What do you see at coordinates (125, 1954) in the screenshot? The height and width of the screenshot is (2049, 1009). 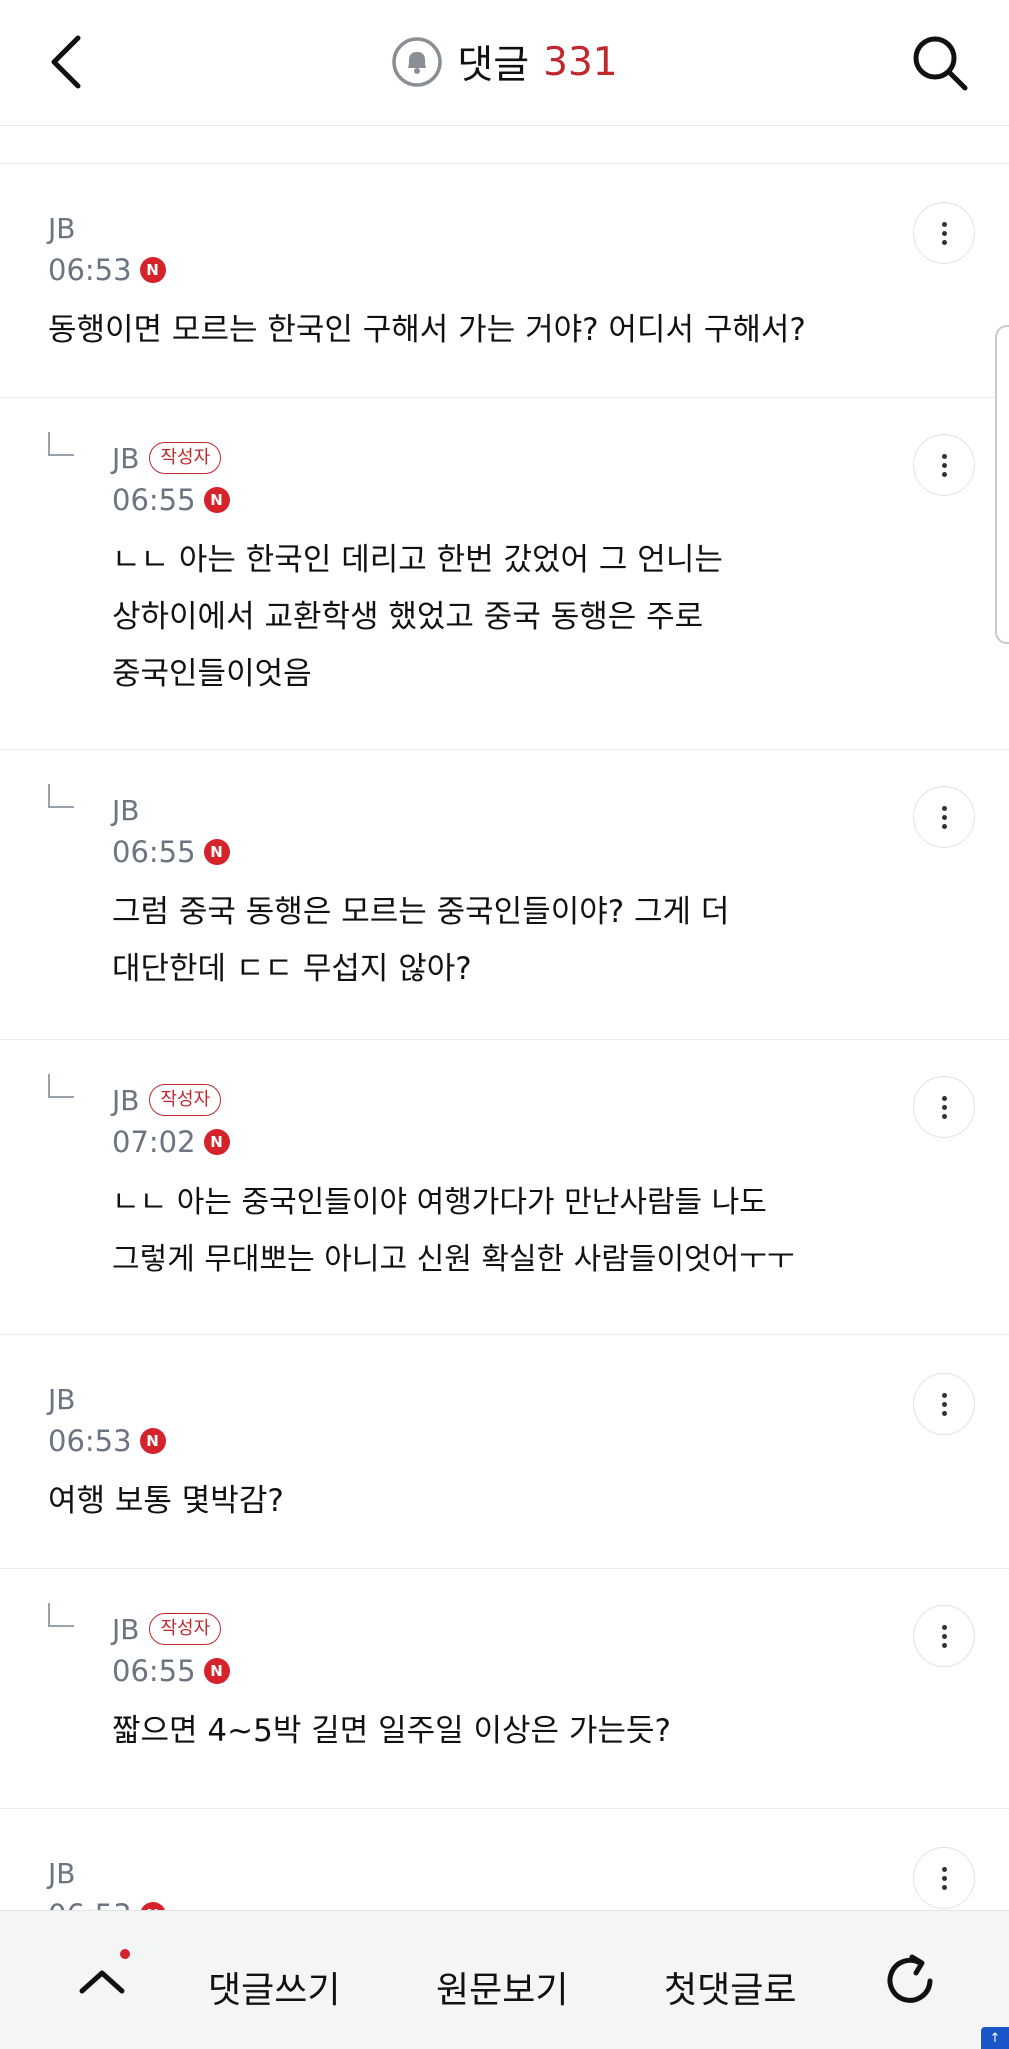 I see `notification-dot` at bounding box center [125, 1954].